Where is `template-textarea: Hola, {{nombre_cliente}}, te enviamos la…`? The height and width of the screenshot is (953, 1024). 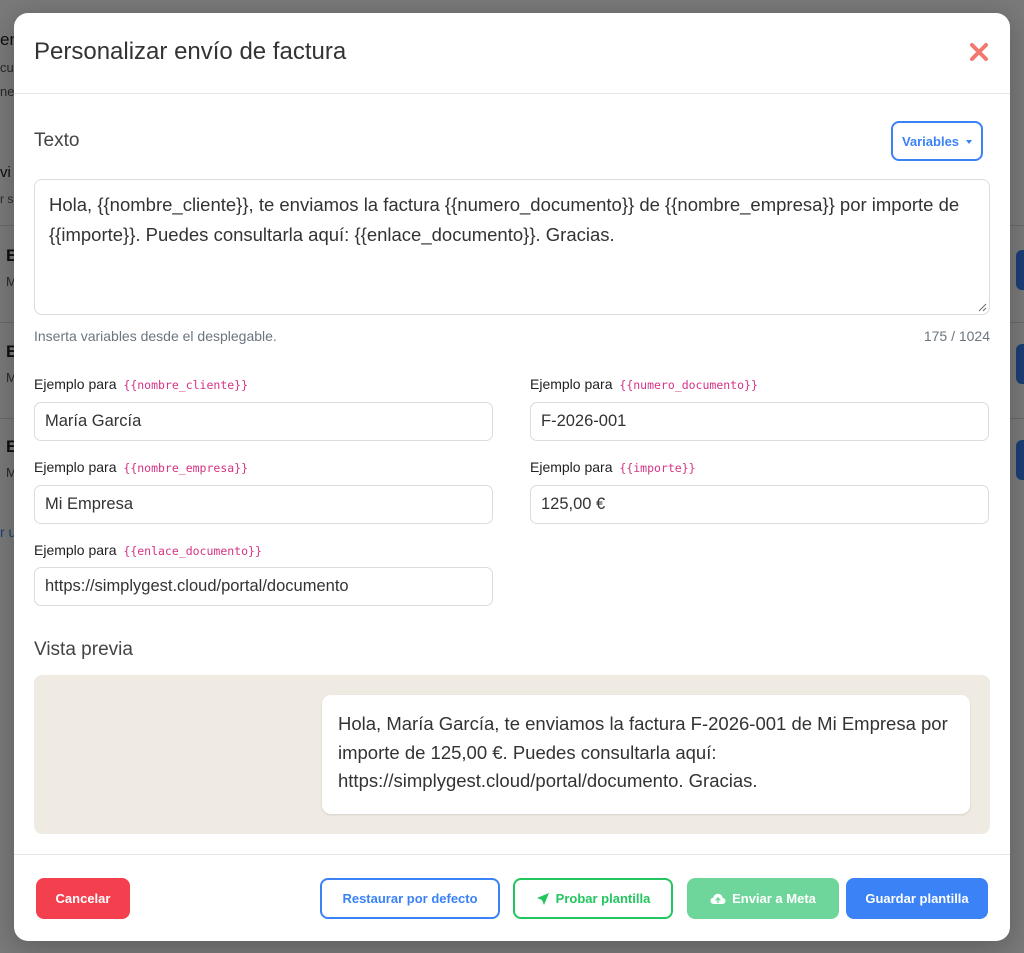 template-textarea: Hola, {{nombre_cliente}}, te enviamos la… is located at coordinates (512, 247).